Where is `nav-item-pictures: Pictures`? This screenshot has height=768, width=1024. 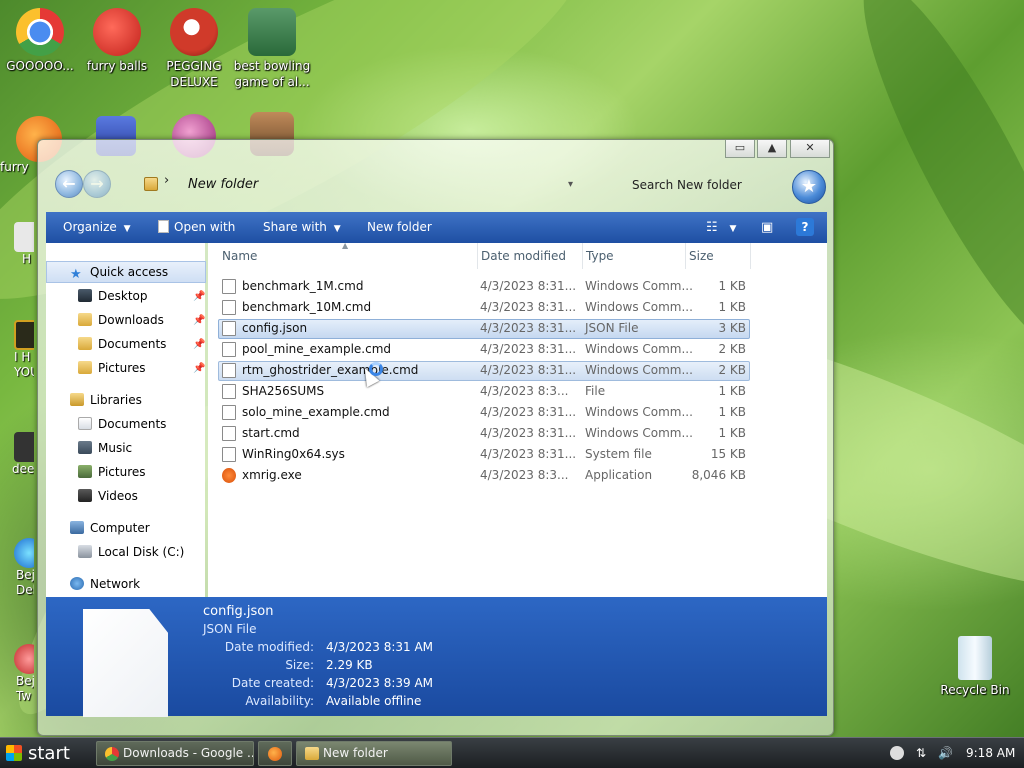
nav-item-pictures: Pictures is located at coordinates (112, 368).